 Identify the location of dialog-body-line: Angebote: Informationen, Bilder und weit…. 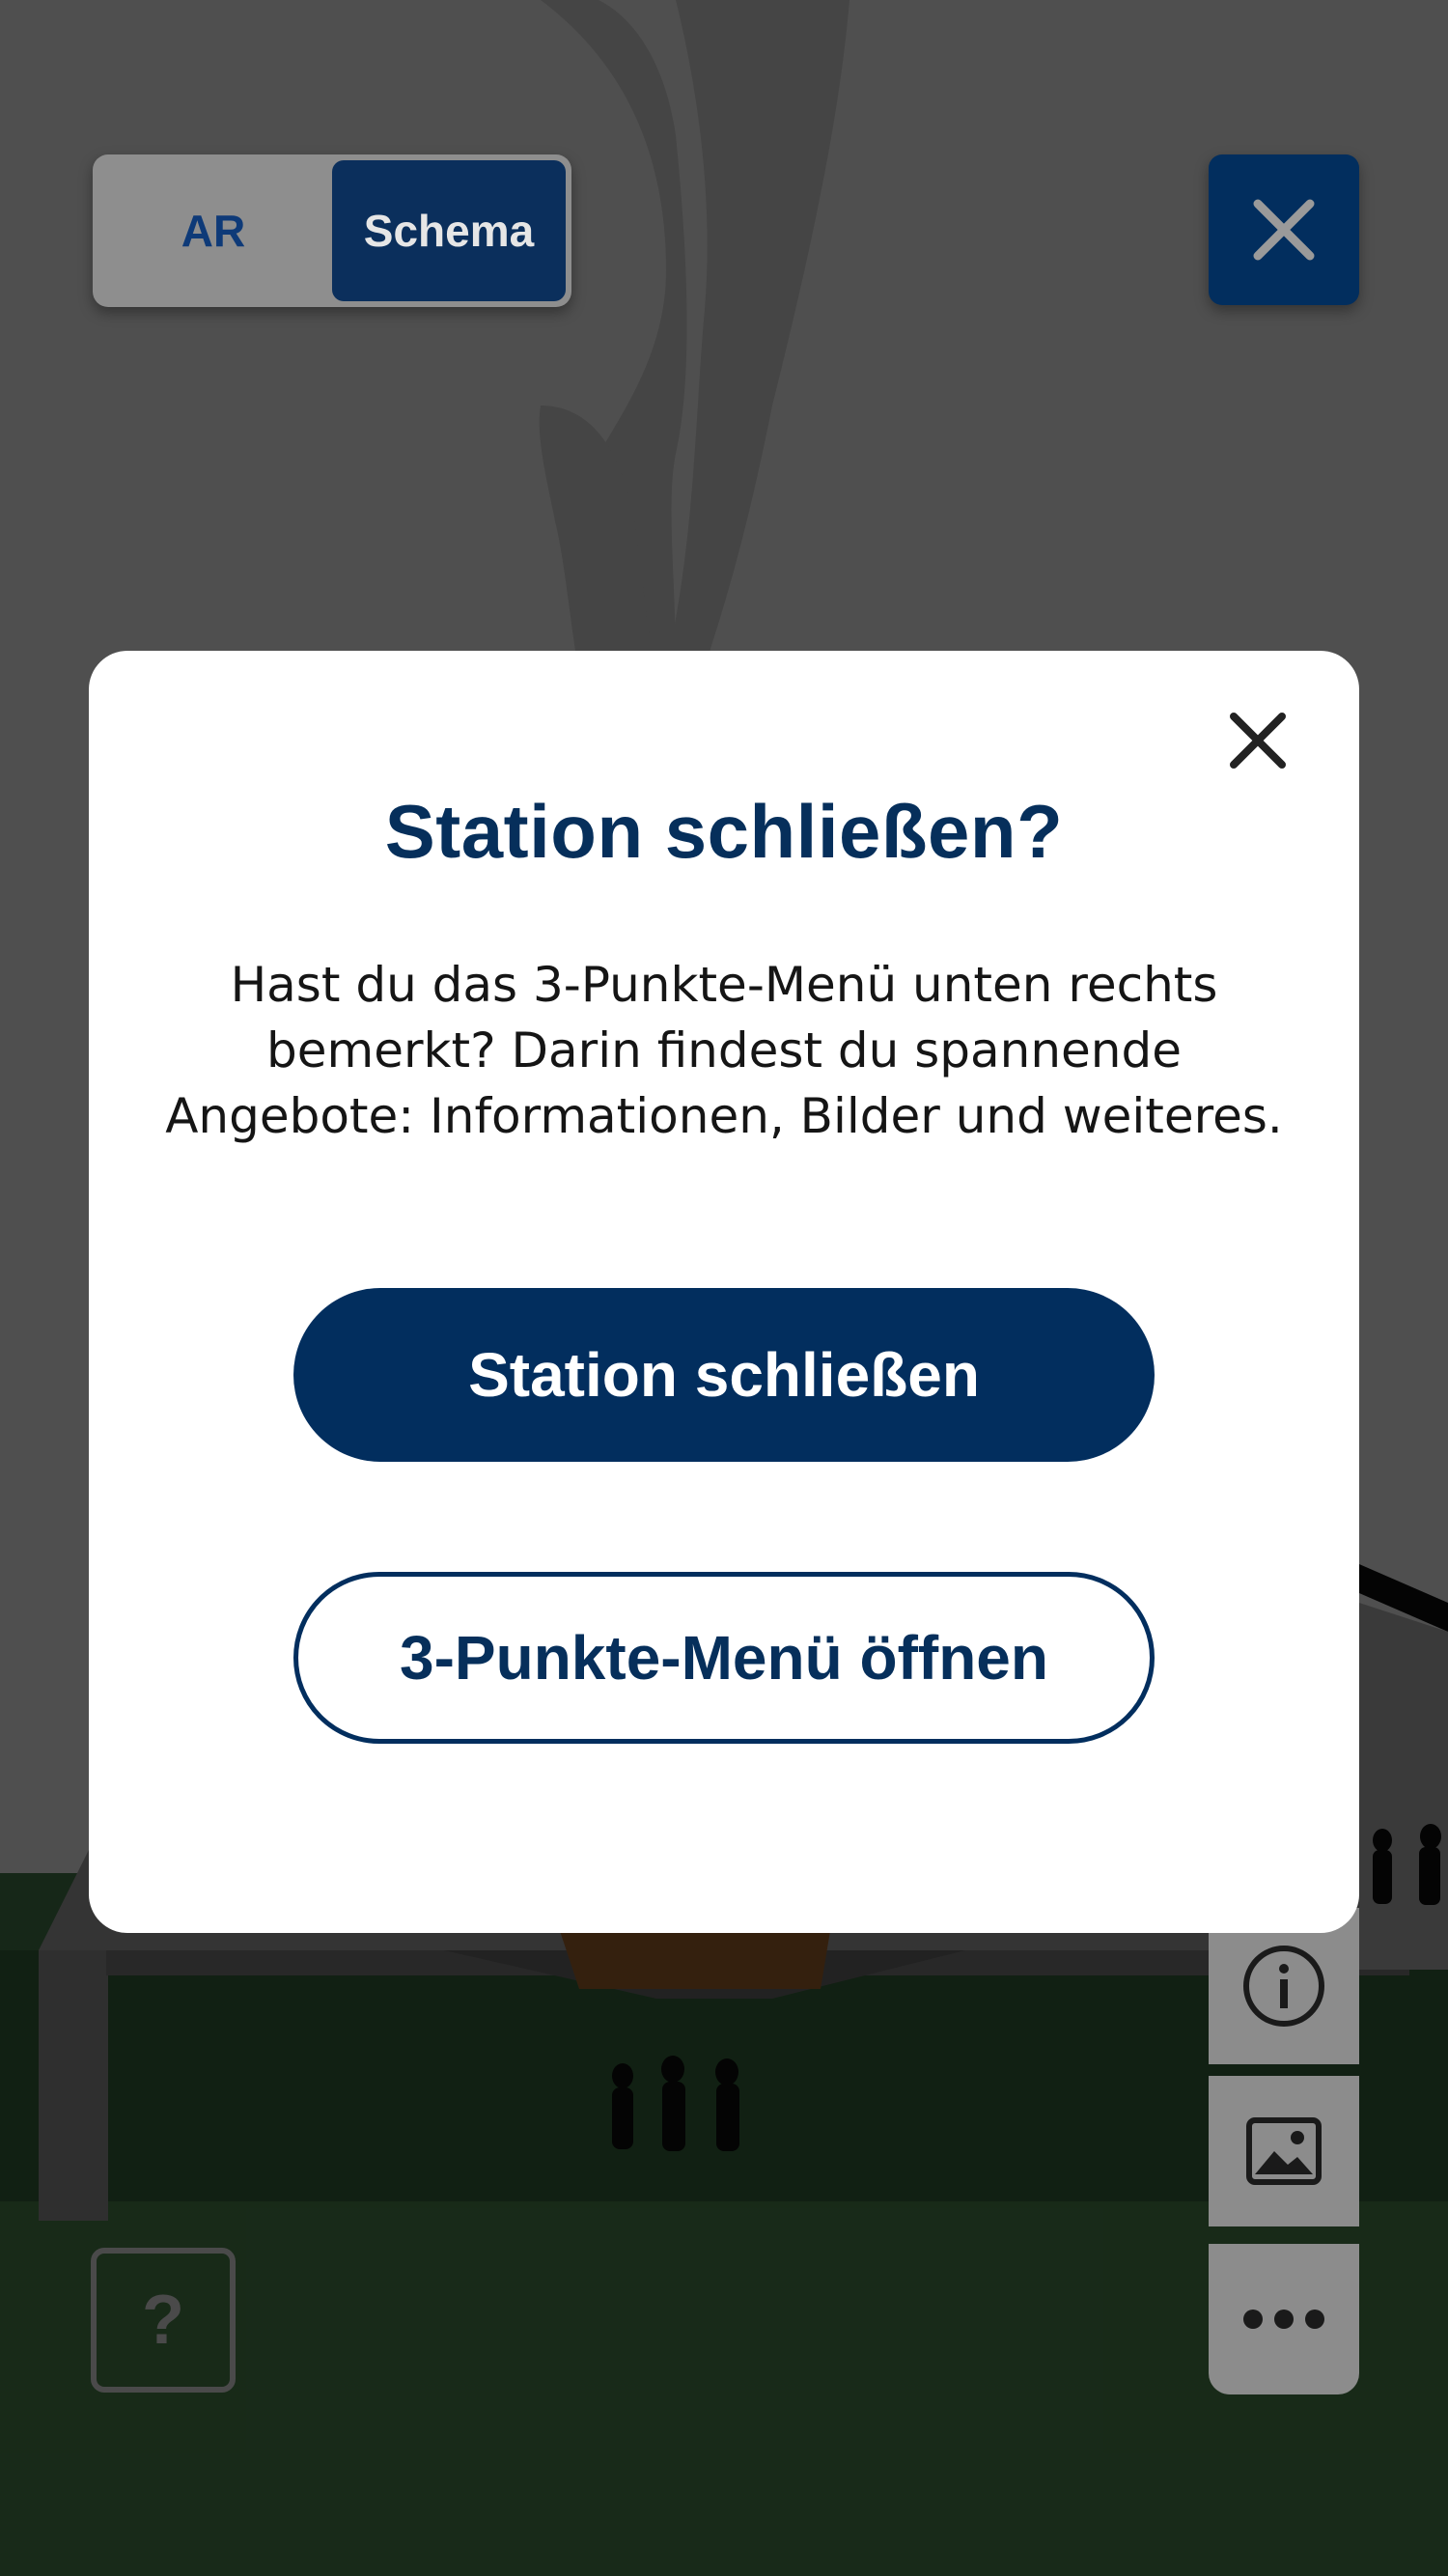
(724, 1116).